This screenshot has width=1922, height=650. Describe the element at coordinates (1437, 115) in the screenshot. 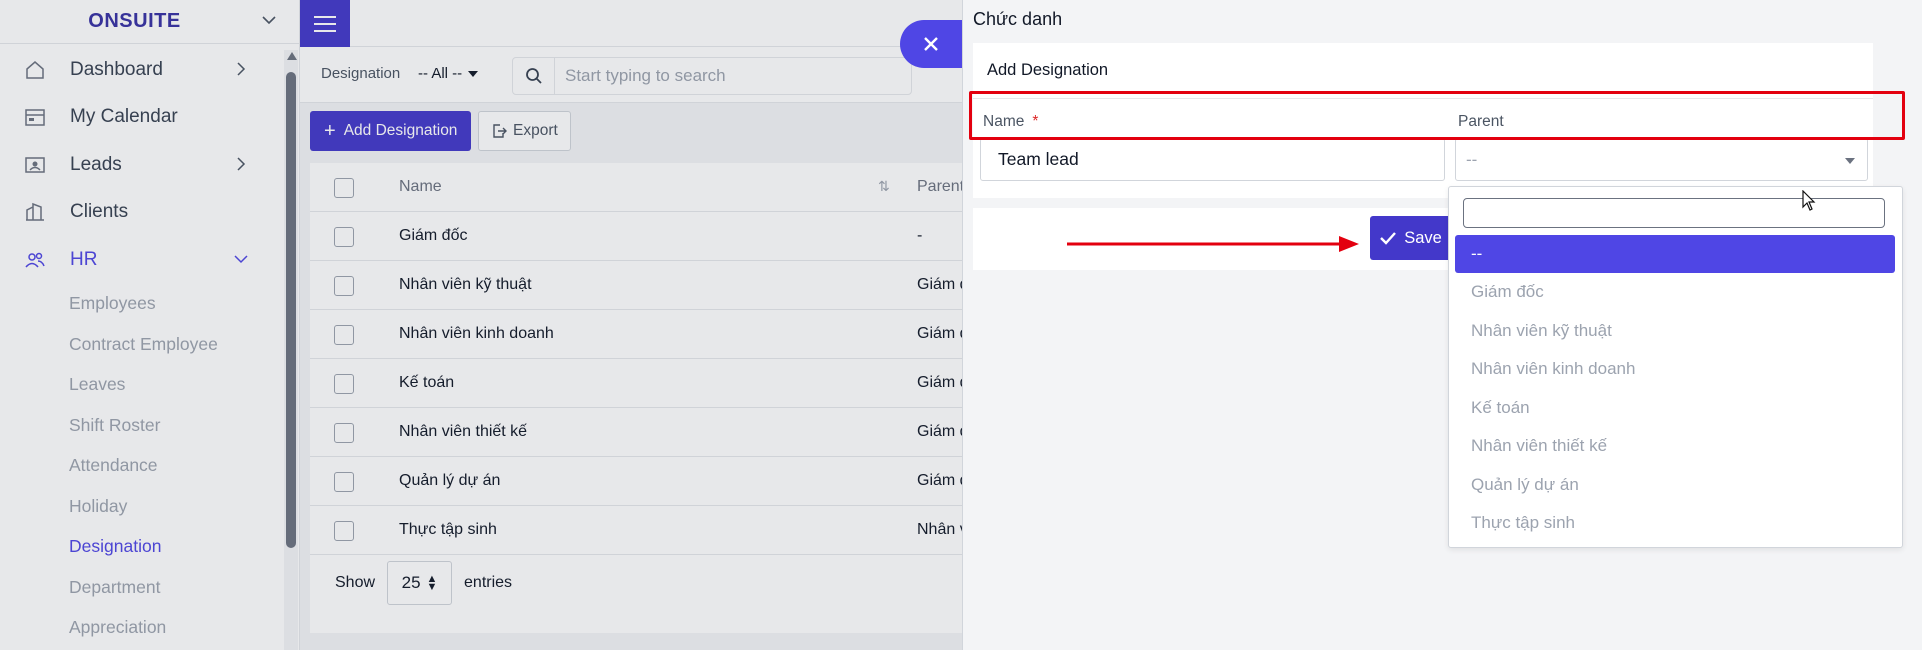

I see `annotation-highlight-box` at that location.